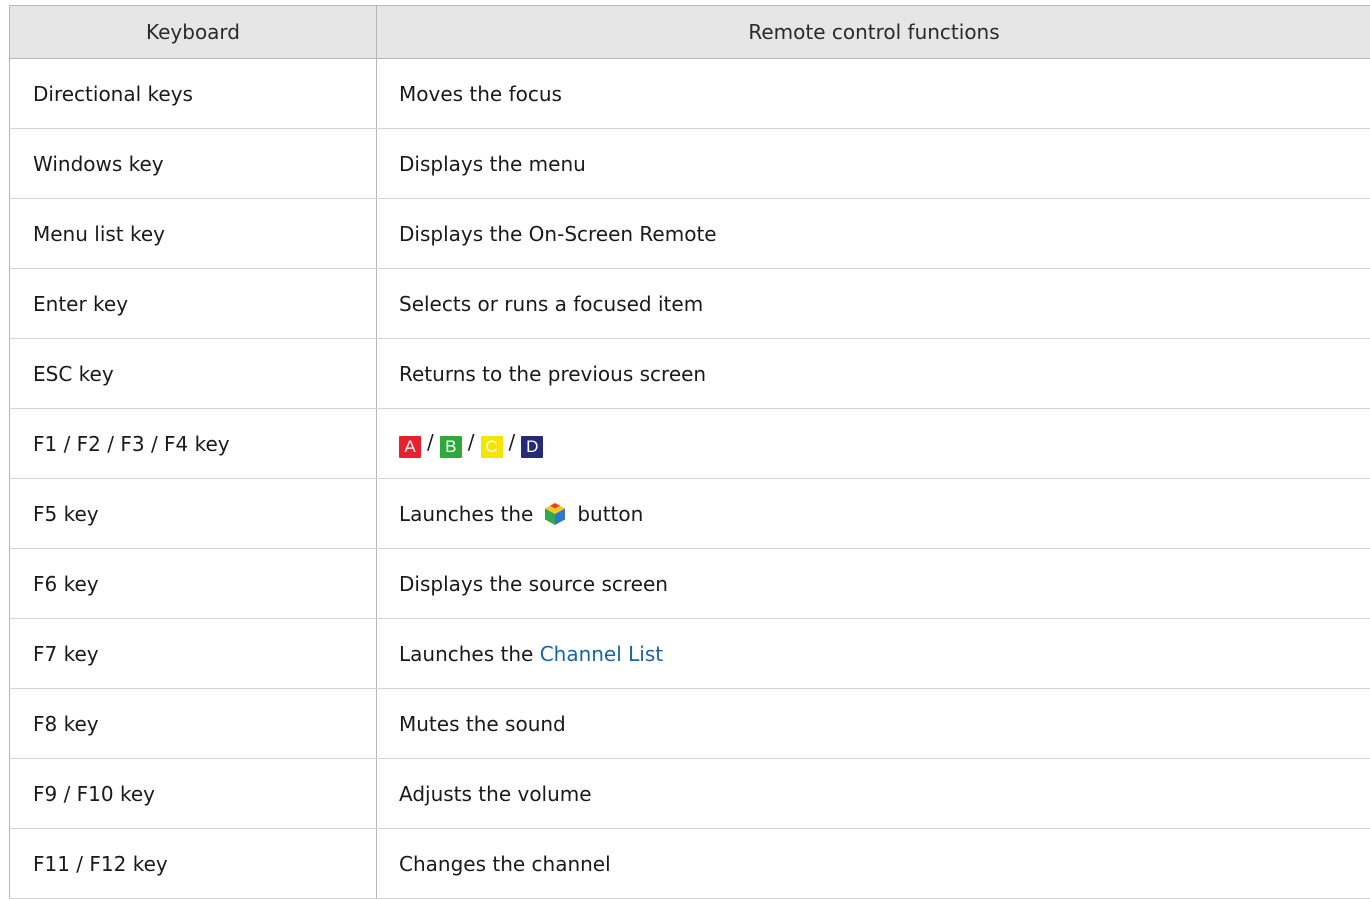  What do you see at coordinates (451, 447) in the screenshot?
I see `button-b-icon: B` at bounding box center [451, 447].